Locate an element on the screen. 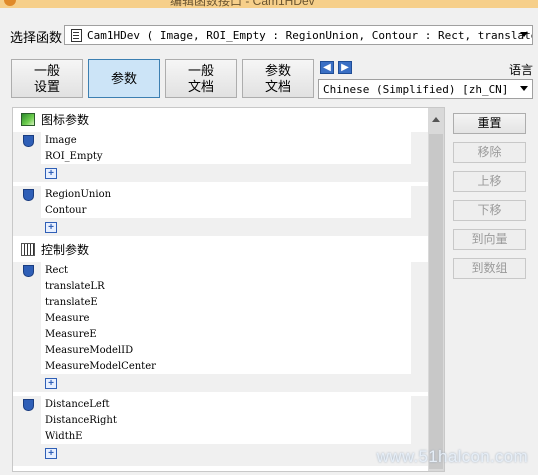 The width and height of the screenshot is (538, 475). param-item: Contour is located at coordinates (65, 210).